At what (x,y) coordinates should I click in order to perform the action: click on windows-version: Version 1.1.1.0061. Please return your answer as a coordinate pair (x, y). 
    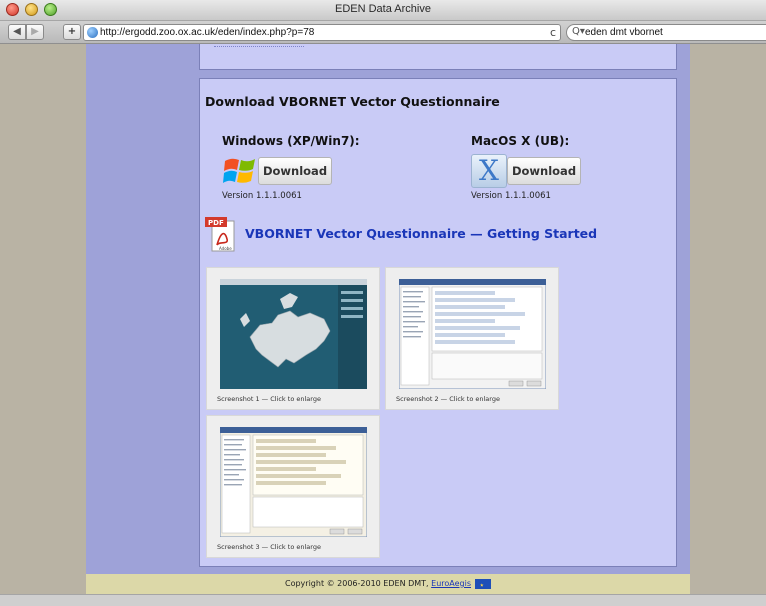
    Looking at the image, I should click on (262, 196).